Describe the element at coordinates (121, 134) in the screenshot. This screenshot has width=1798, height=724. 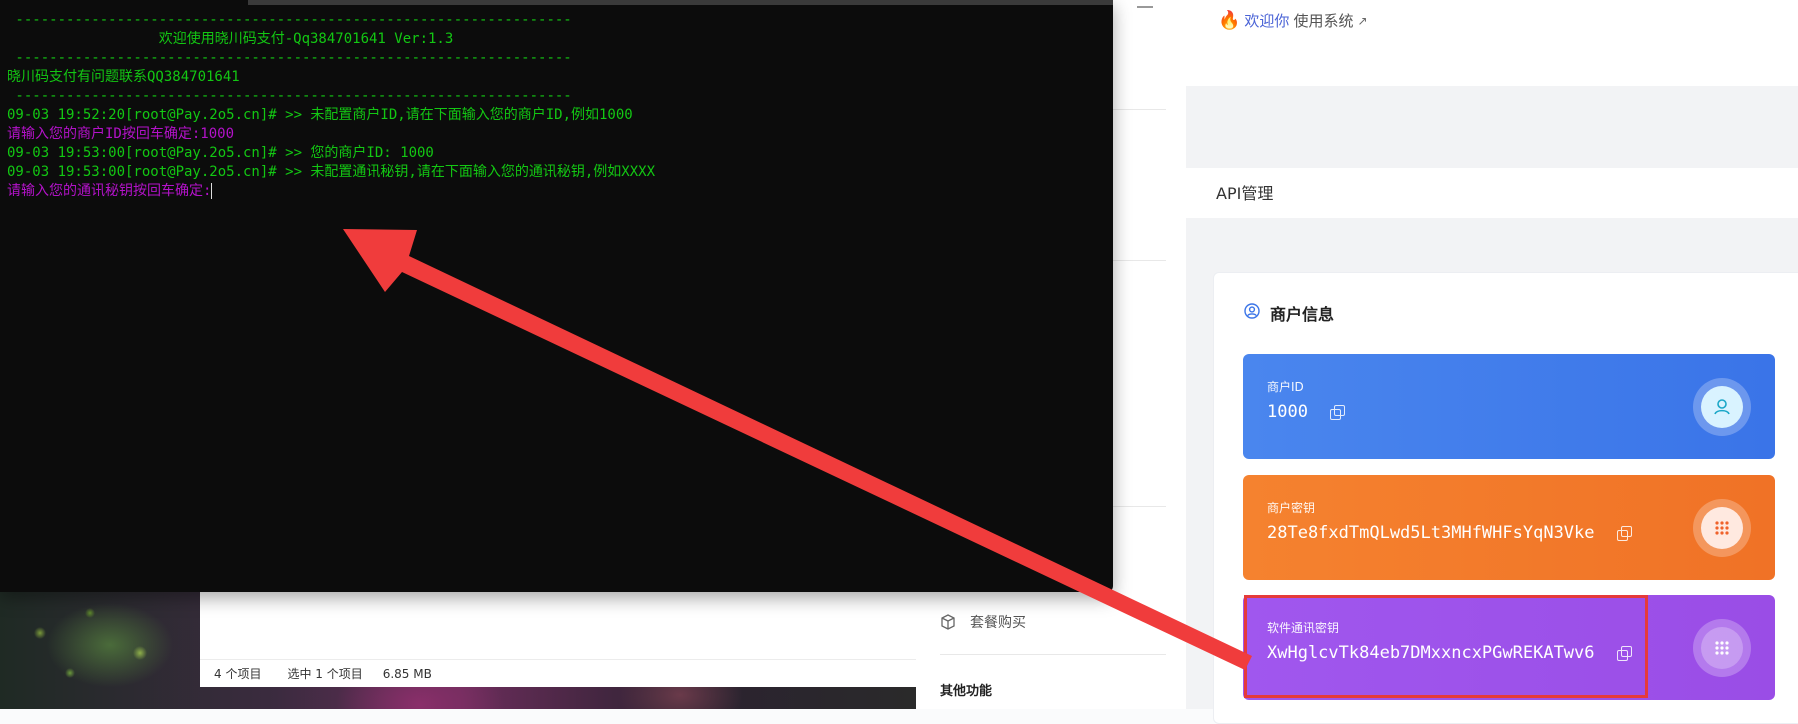
I see `terminal-line: 请输入您的商户ID按回车确定:1000` at that location.